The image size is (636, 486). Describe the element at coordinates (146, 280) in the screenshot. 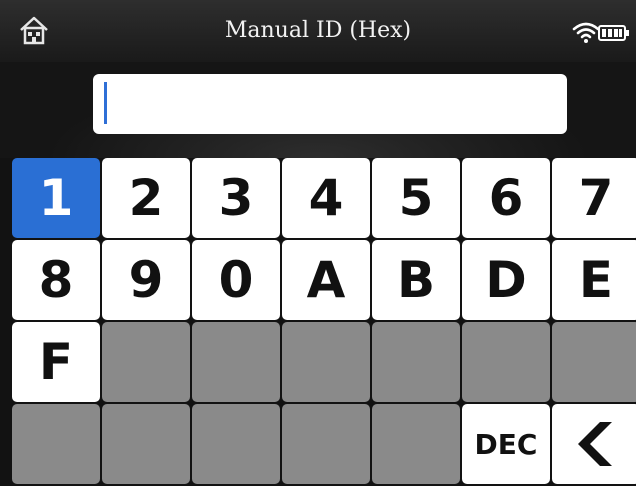

I see `key-9: 9` at that location.